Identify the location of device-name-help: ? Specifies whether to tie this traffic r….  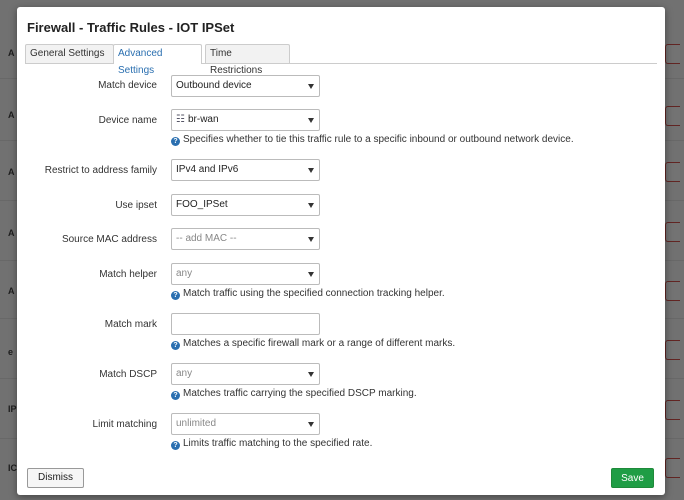
(372, 140).